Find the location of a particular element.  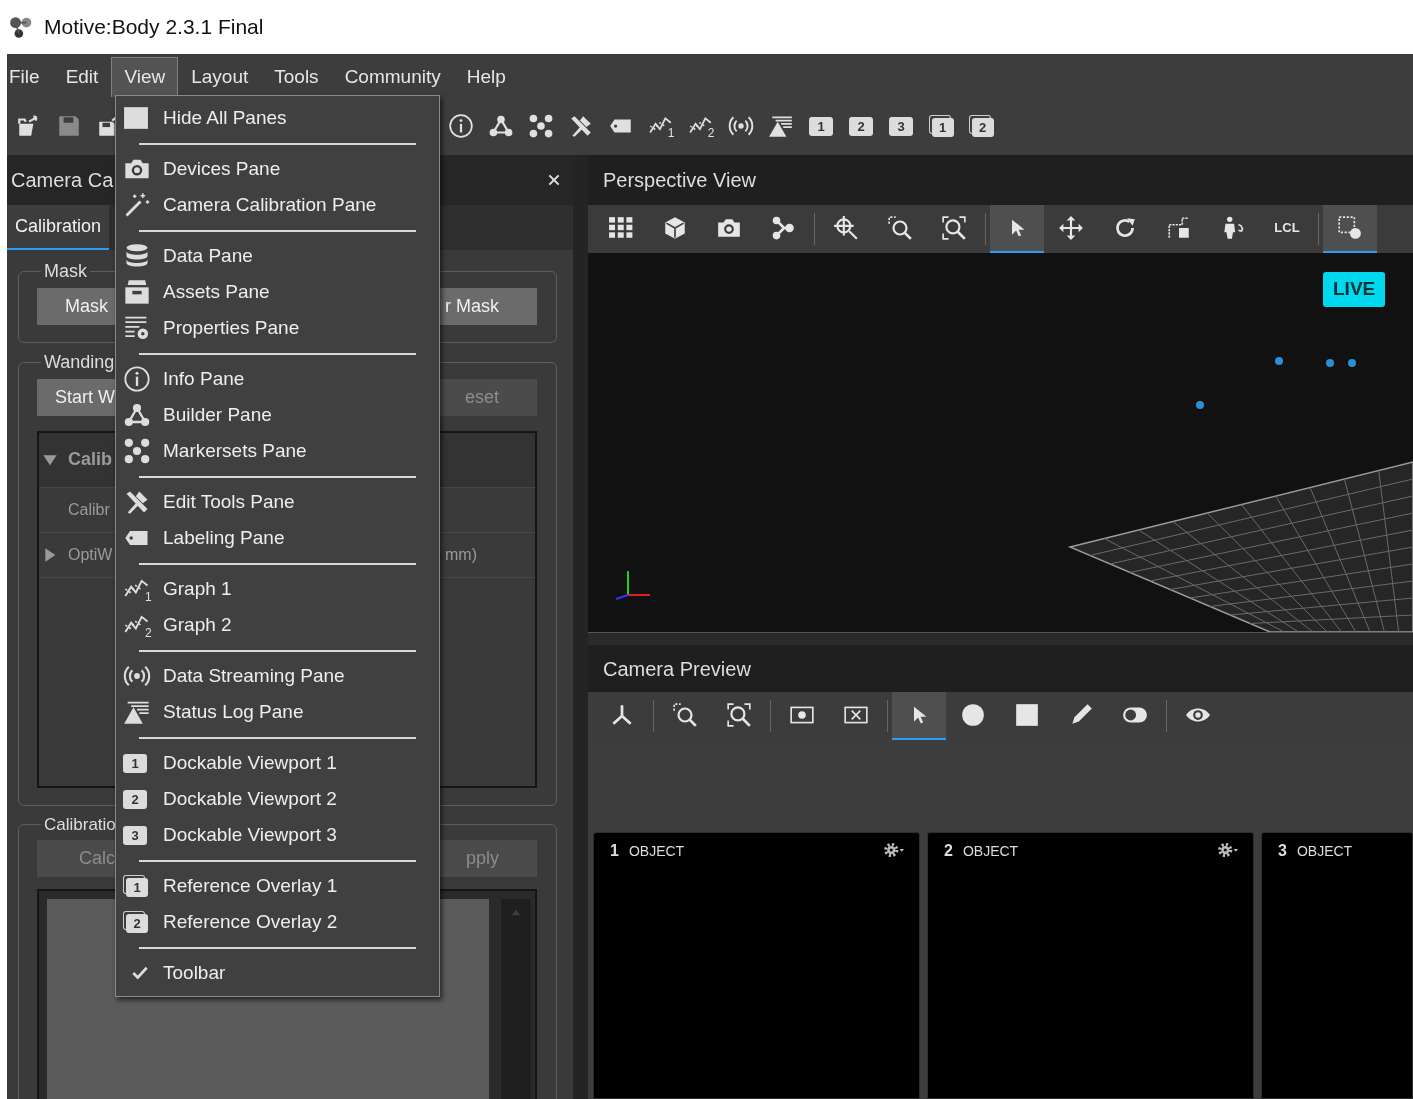

tree-label: OptiW is located at coordinates (90, 554).